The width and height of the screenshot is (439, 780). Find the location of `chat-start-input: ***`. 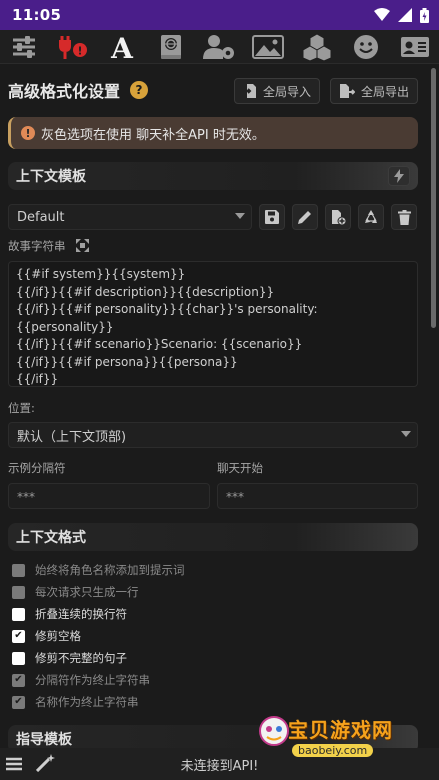

chat-start-input: *** is located at coordinates (317, 496).